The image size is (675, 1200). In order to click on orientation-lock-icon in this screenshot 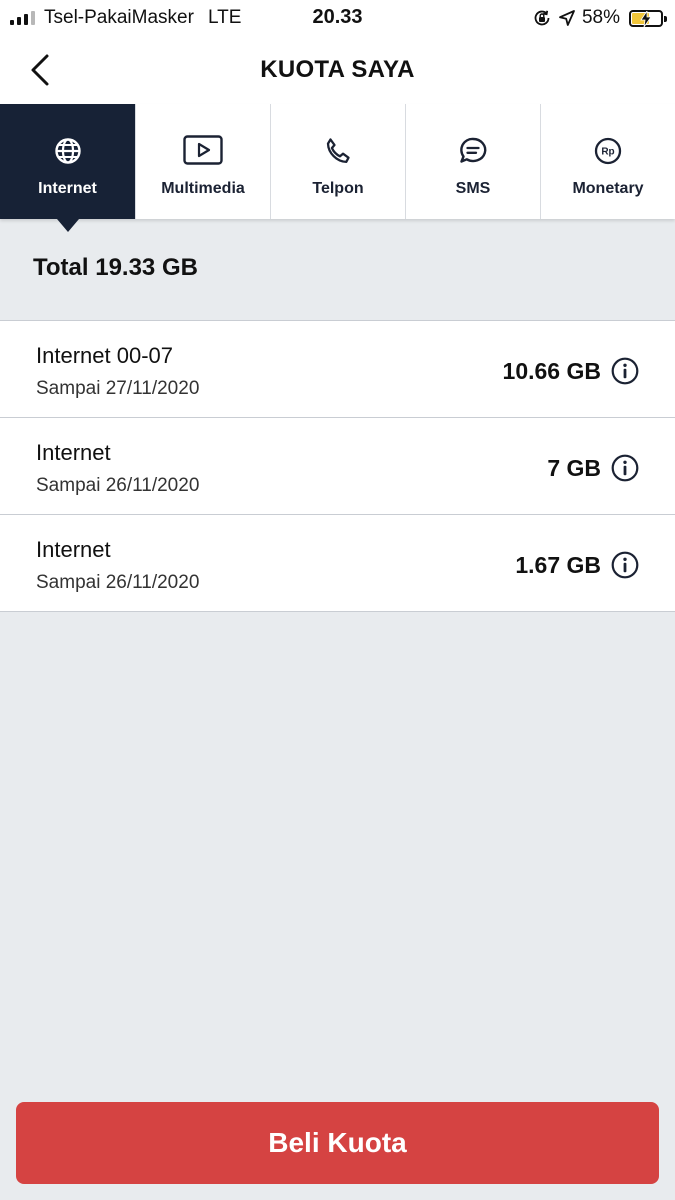, I will do `click(542, 18)`.